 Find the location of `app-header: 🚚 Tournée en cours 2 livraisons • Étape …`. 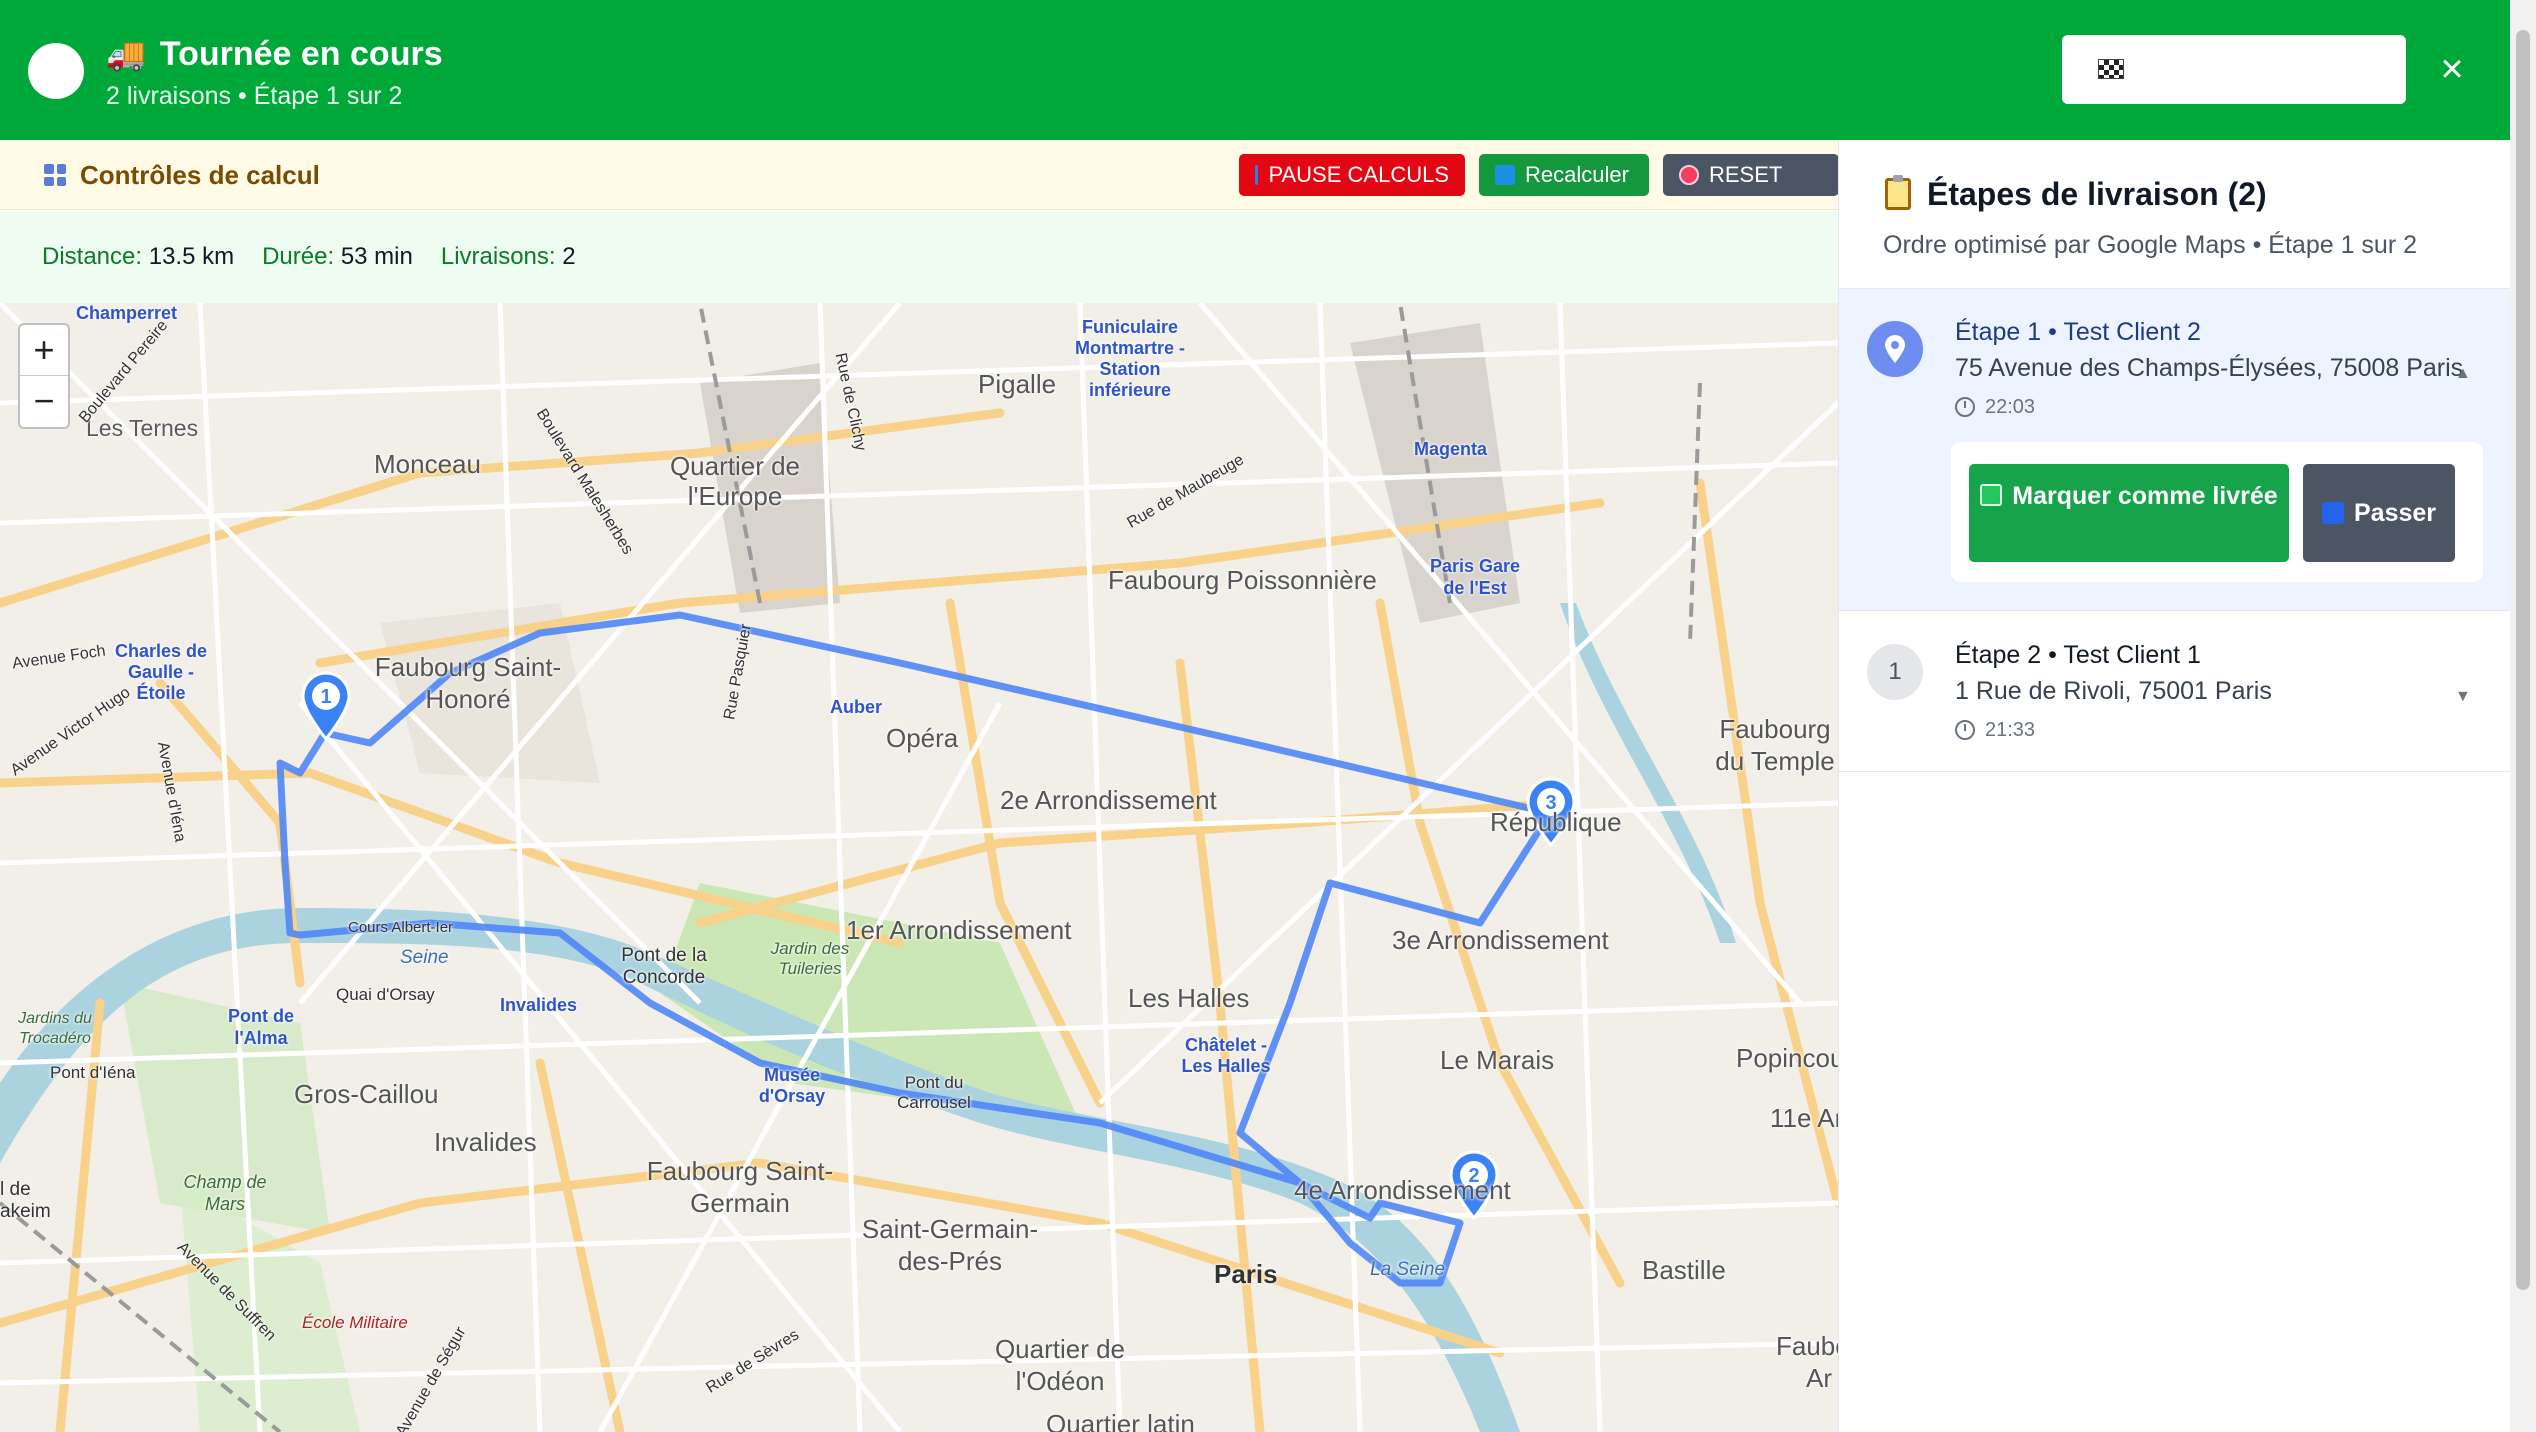

app-header: 🚚 Tournée en cours 2 livraisons • Étape … is located at coordinates (1255, 70).